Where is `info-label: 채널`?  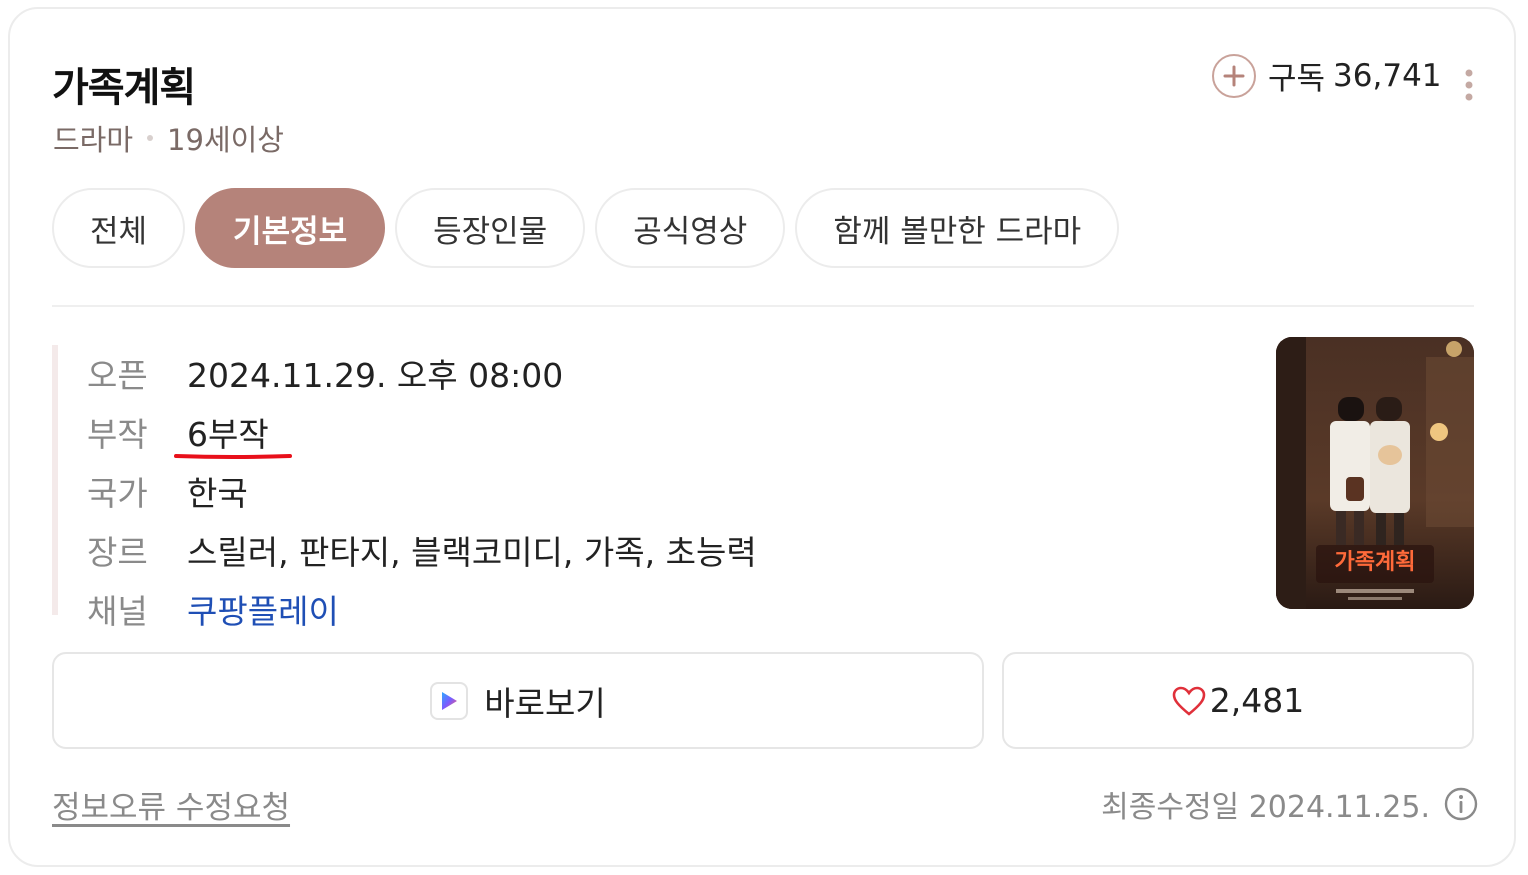 info-label: 채널 is located at coordinates (117, 611).